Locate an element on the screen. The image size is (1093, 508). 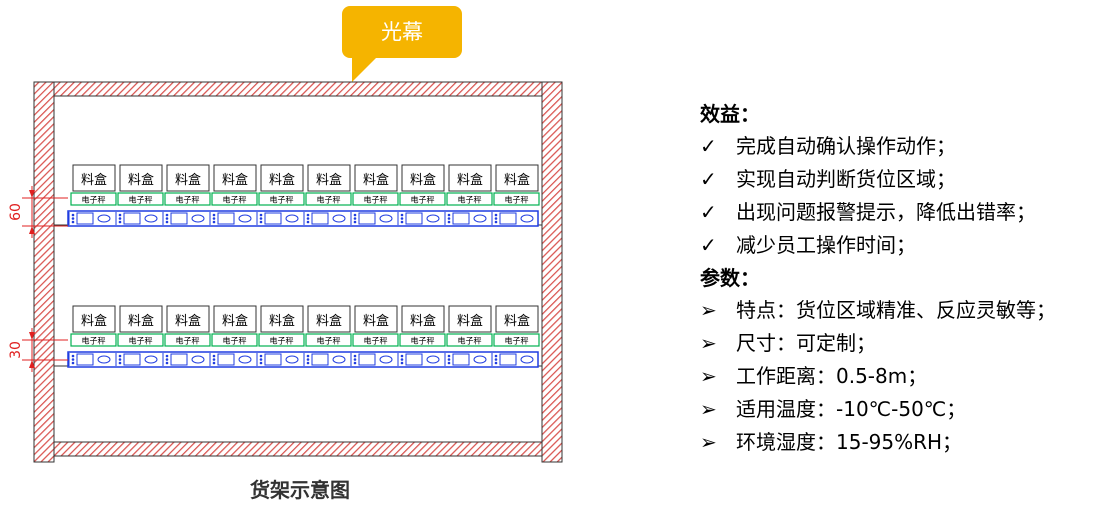
benefit-item: ✓ 完成自动确认操作动作； is located at coordinates (896, 146).